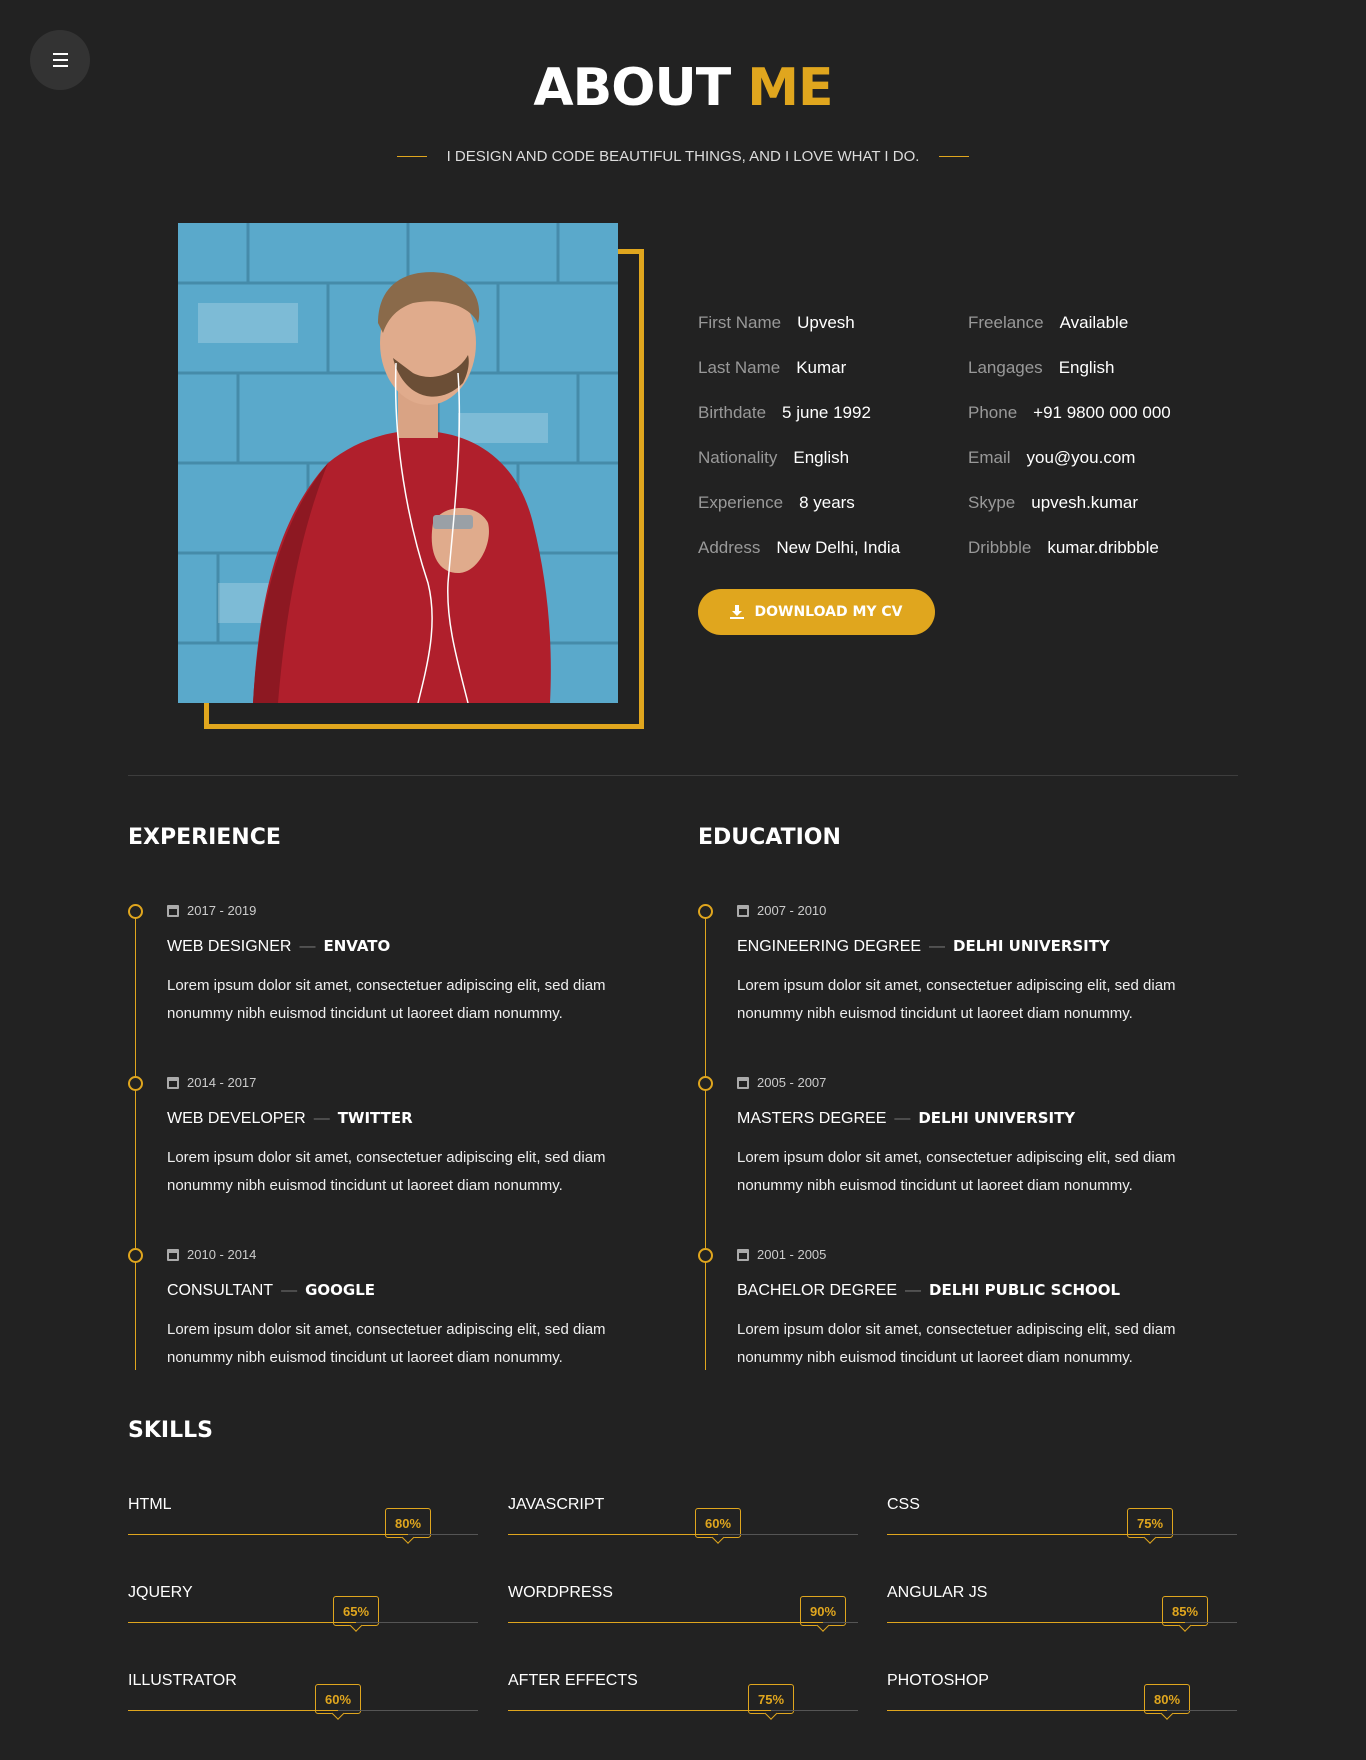 Image resolution: width=1366 pixels, height=1760 pixels. What do you see at coordinates (1102, 412) in the screenshot?
I see `info-value: +91 9800 000 000` at bounding box center [1102, 412].